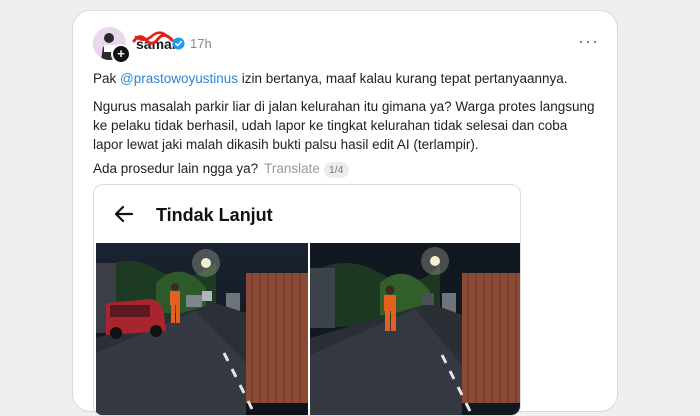  Describe the element at coordinates (124, 214) in the screenshot. I see `back-arrow-icon` at that location.